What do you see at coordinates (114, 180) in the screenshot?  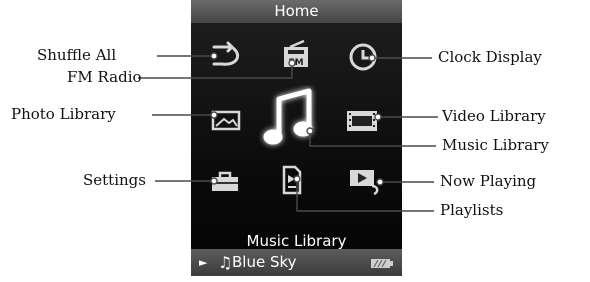 I see `callout-settings: Settings` at bounding box center [114, 180].